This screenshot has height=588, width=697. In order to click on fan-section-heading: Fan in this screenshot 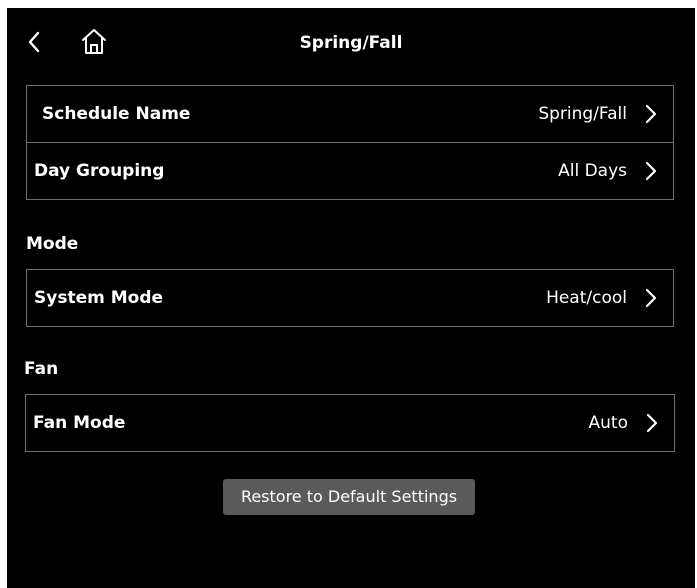, I will do `click(41, 369)`.